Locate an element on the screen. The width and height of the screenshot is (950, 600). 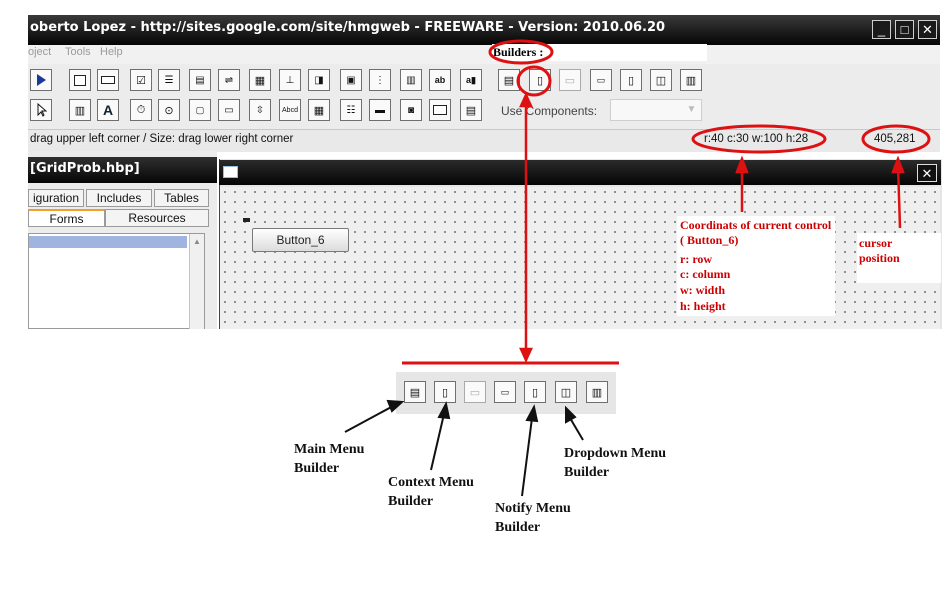
cursor-arrowhead is located at coordinates (898, 164).